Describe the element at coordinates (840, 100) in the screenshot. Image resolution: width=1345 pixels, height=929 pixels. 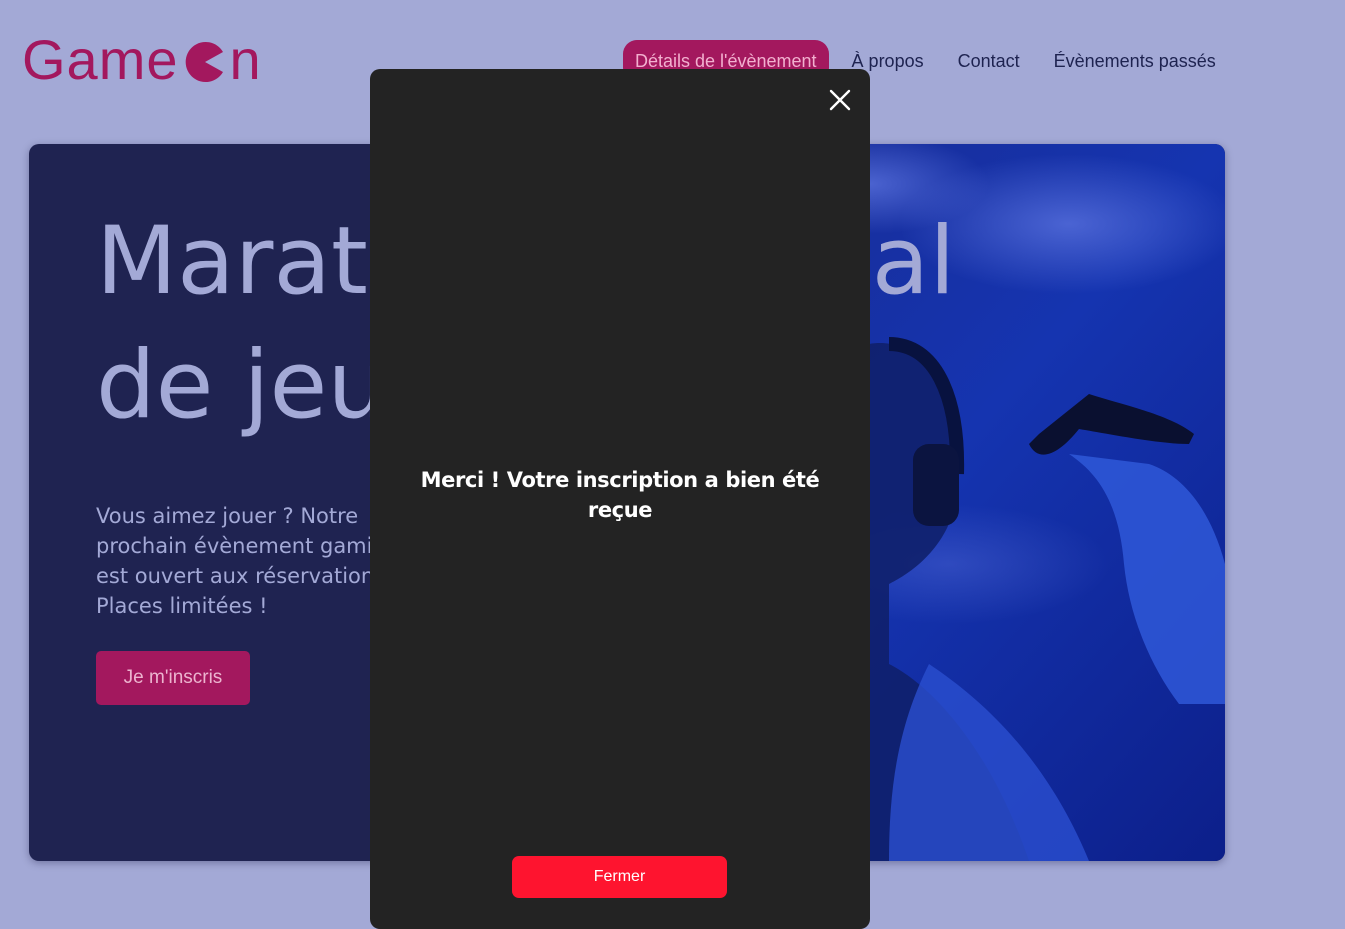
I see `close-icon` at that location.